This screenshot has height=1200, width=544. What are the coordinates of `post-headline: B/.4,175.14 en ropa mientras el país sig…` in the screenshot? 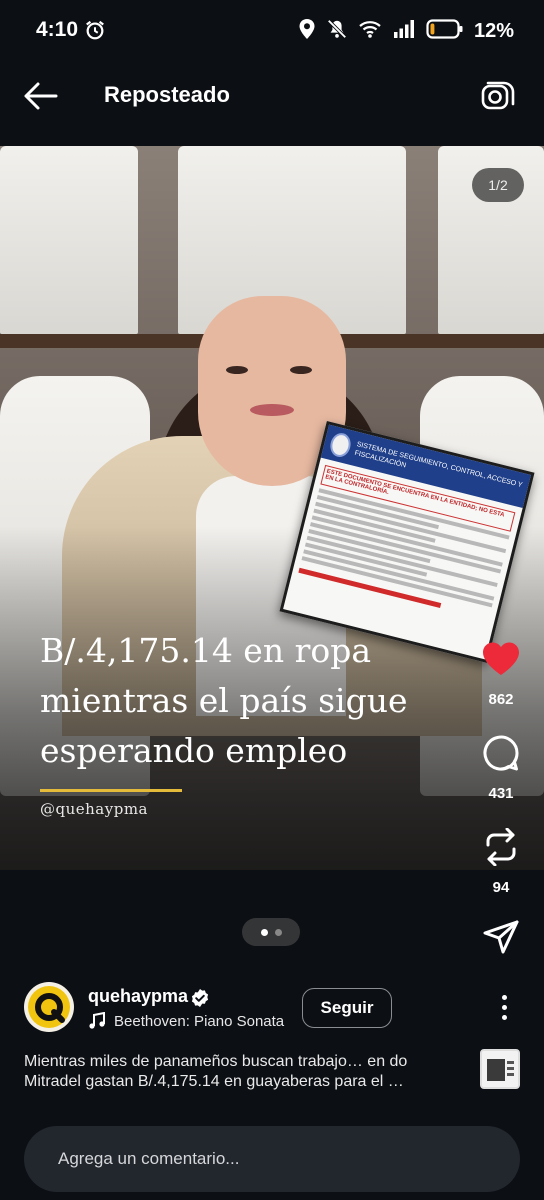 It's located at (224, 700).